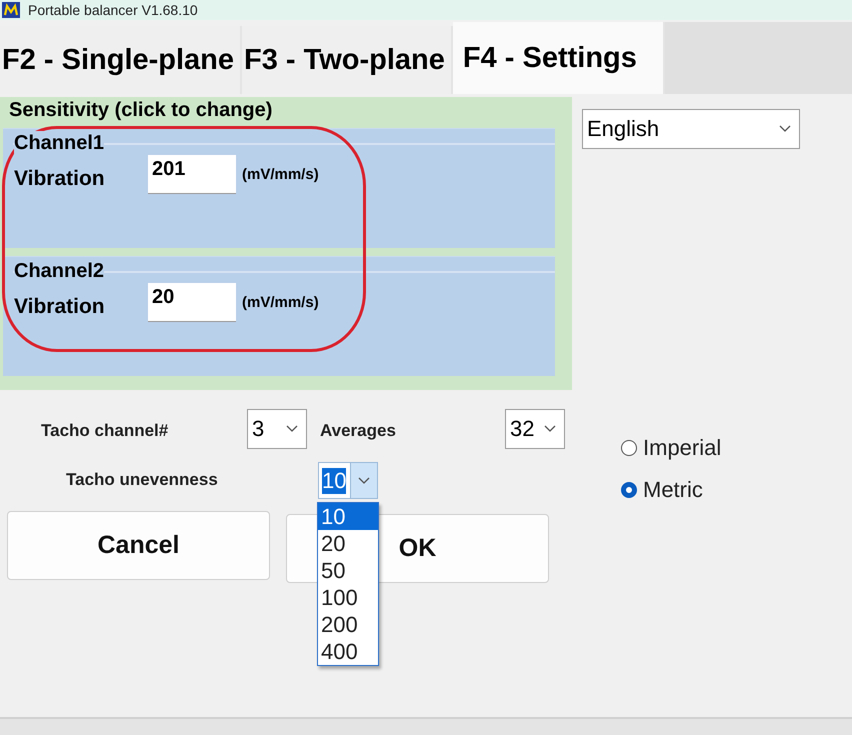 This screenshot has height=735, width=852. Describe the element at coordinates (358, 431) in the screenshot. I see `field-label: Averages` at that location.